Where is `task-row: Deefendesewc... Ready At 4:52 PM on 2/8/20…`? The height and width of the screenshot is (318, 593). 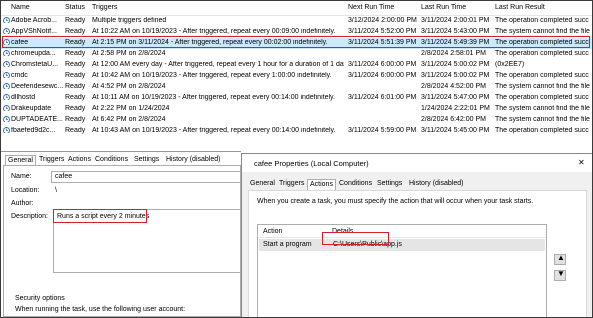
task-row: Deefendesewc... Ready At 4:52 PM on 2/8/20… is located at coordinates (296, 87).